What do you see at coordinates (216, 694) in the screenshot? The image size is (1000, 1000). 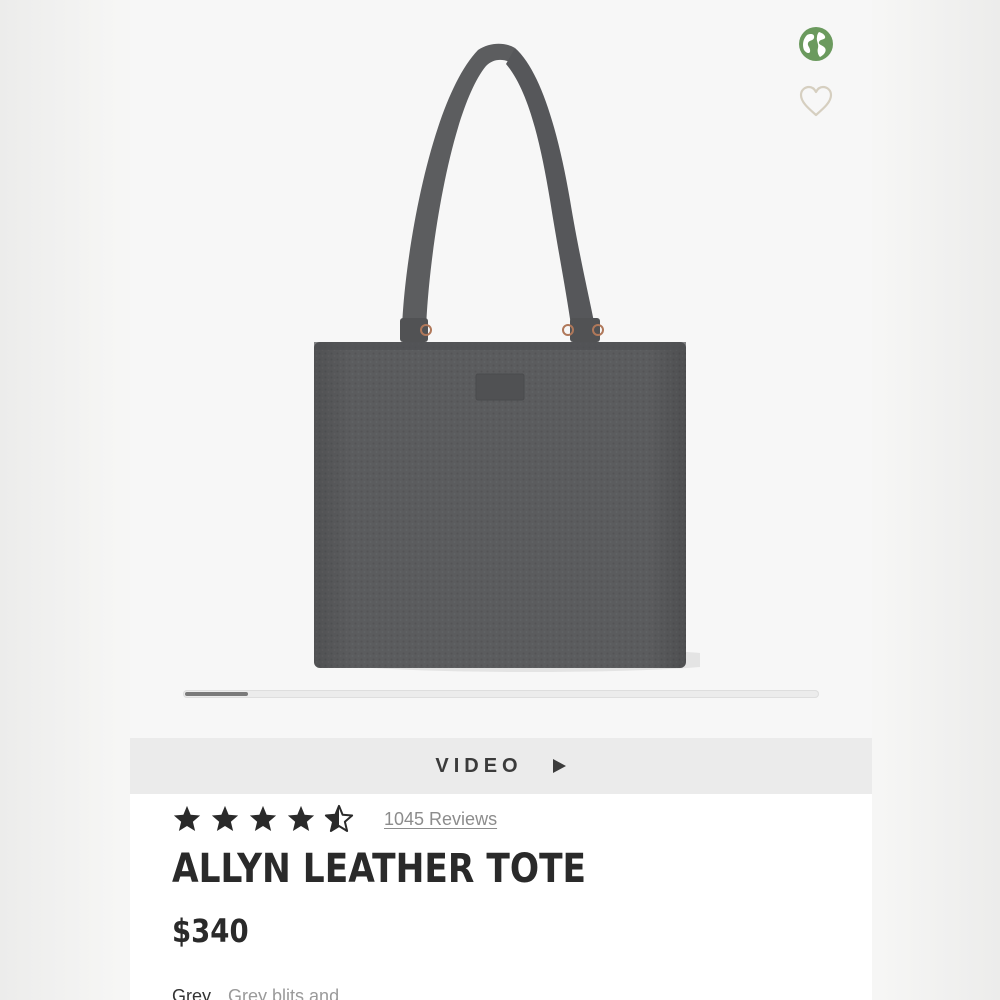 I see `gallery-progress-fill` at bounding box center [216, 694].